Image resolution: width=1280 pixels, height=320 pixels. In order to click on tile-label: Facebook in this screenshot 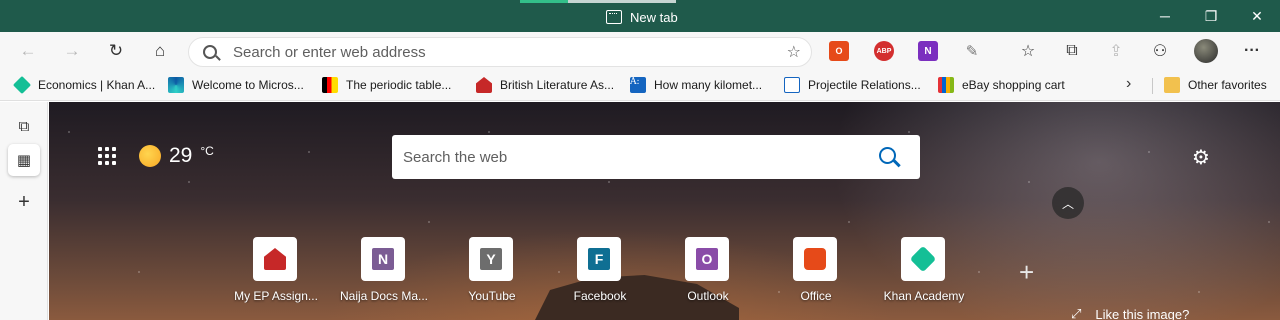, I will do `click(600, 296)`.